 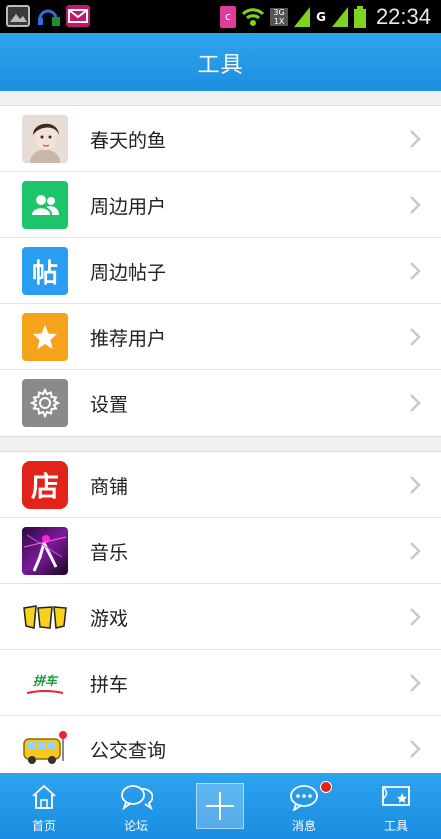 I want to click on gear-icon, so click(x=45, y=403).